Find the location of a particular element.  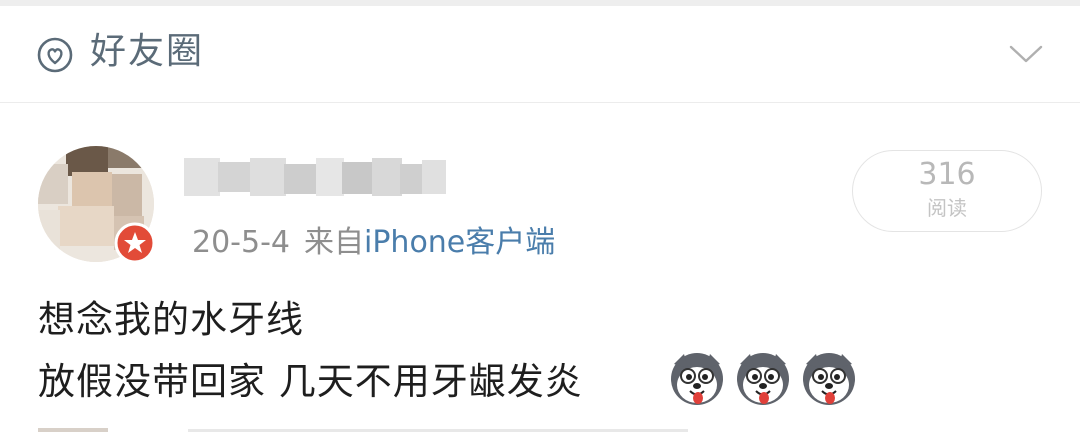

view-count: 316 is located at coordinates (947, 174).